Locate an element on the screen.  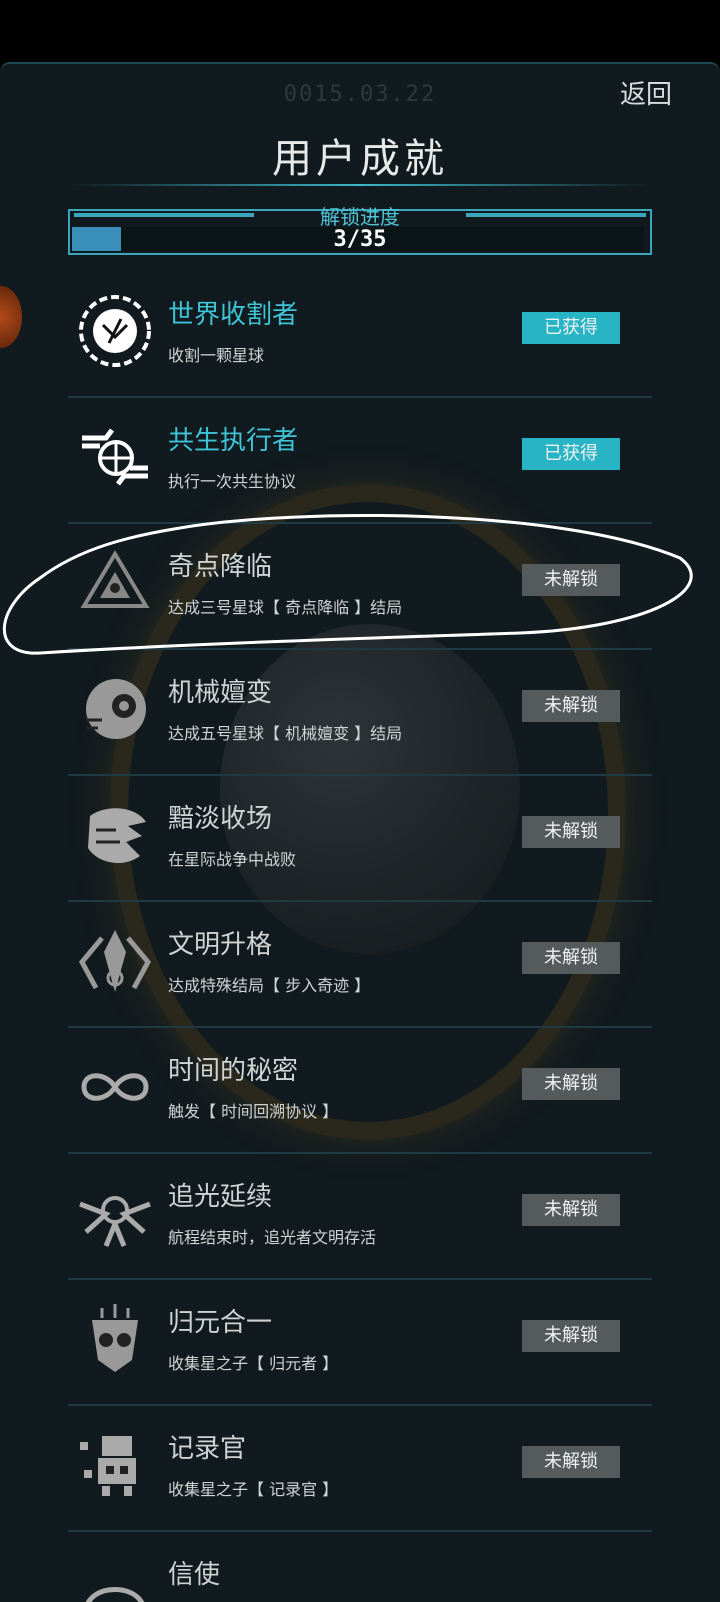
achievement-name: 信使 is located at coordinates (194, 1575).